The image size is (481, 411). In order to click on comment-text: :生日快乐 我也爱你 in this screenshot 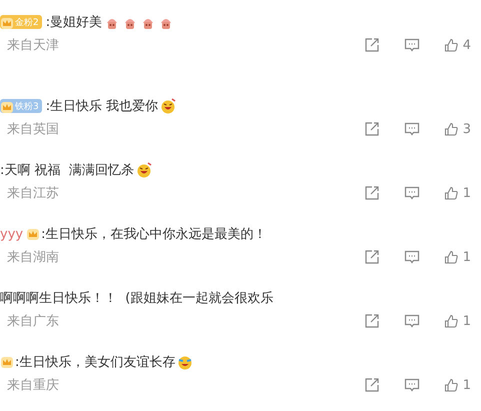, I will do `click(102, 106)`.